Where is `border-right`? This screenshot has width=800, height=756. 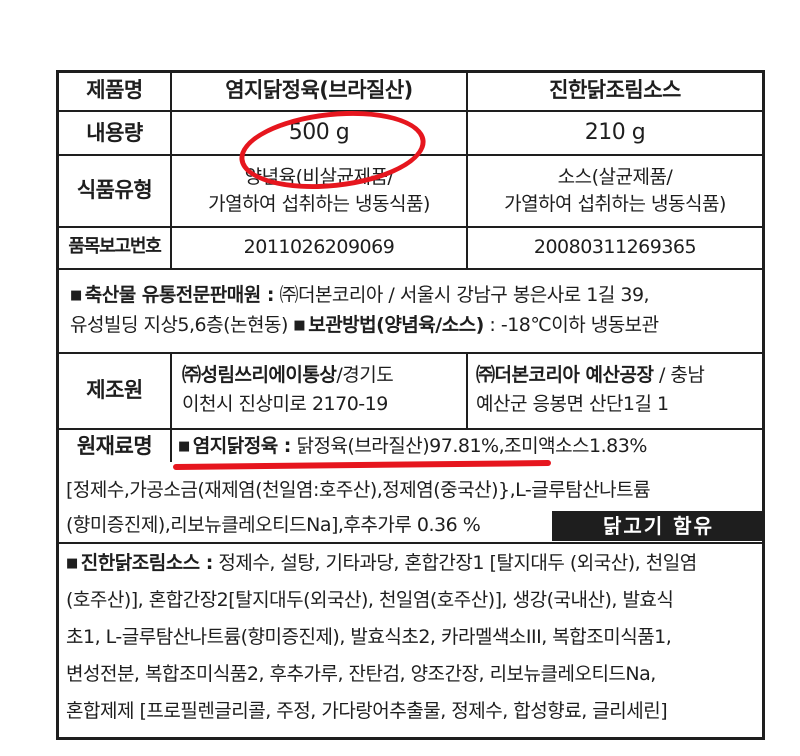 border-right is located at coordinates (763, 405).